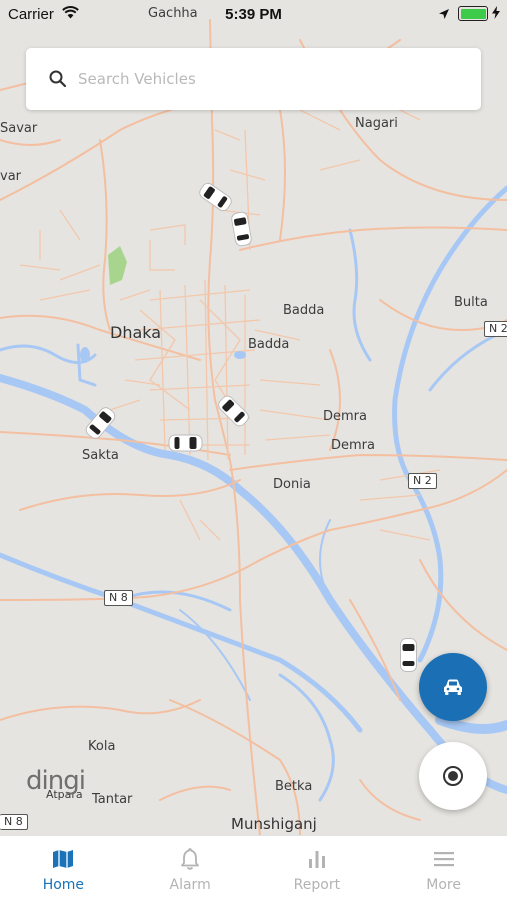 The image size is (507, 900). What do you see at coordinates (376, 123) in the screenshot?
I see `map-label-nagari: Nagari` at bounding box center [376, 123].